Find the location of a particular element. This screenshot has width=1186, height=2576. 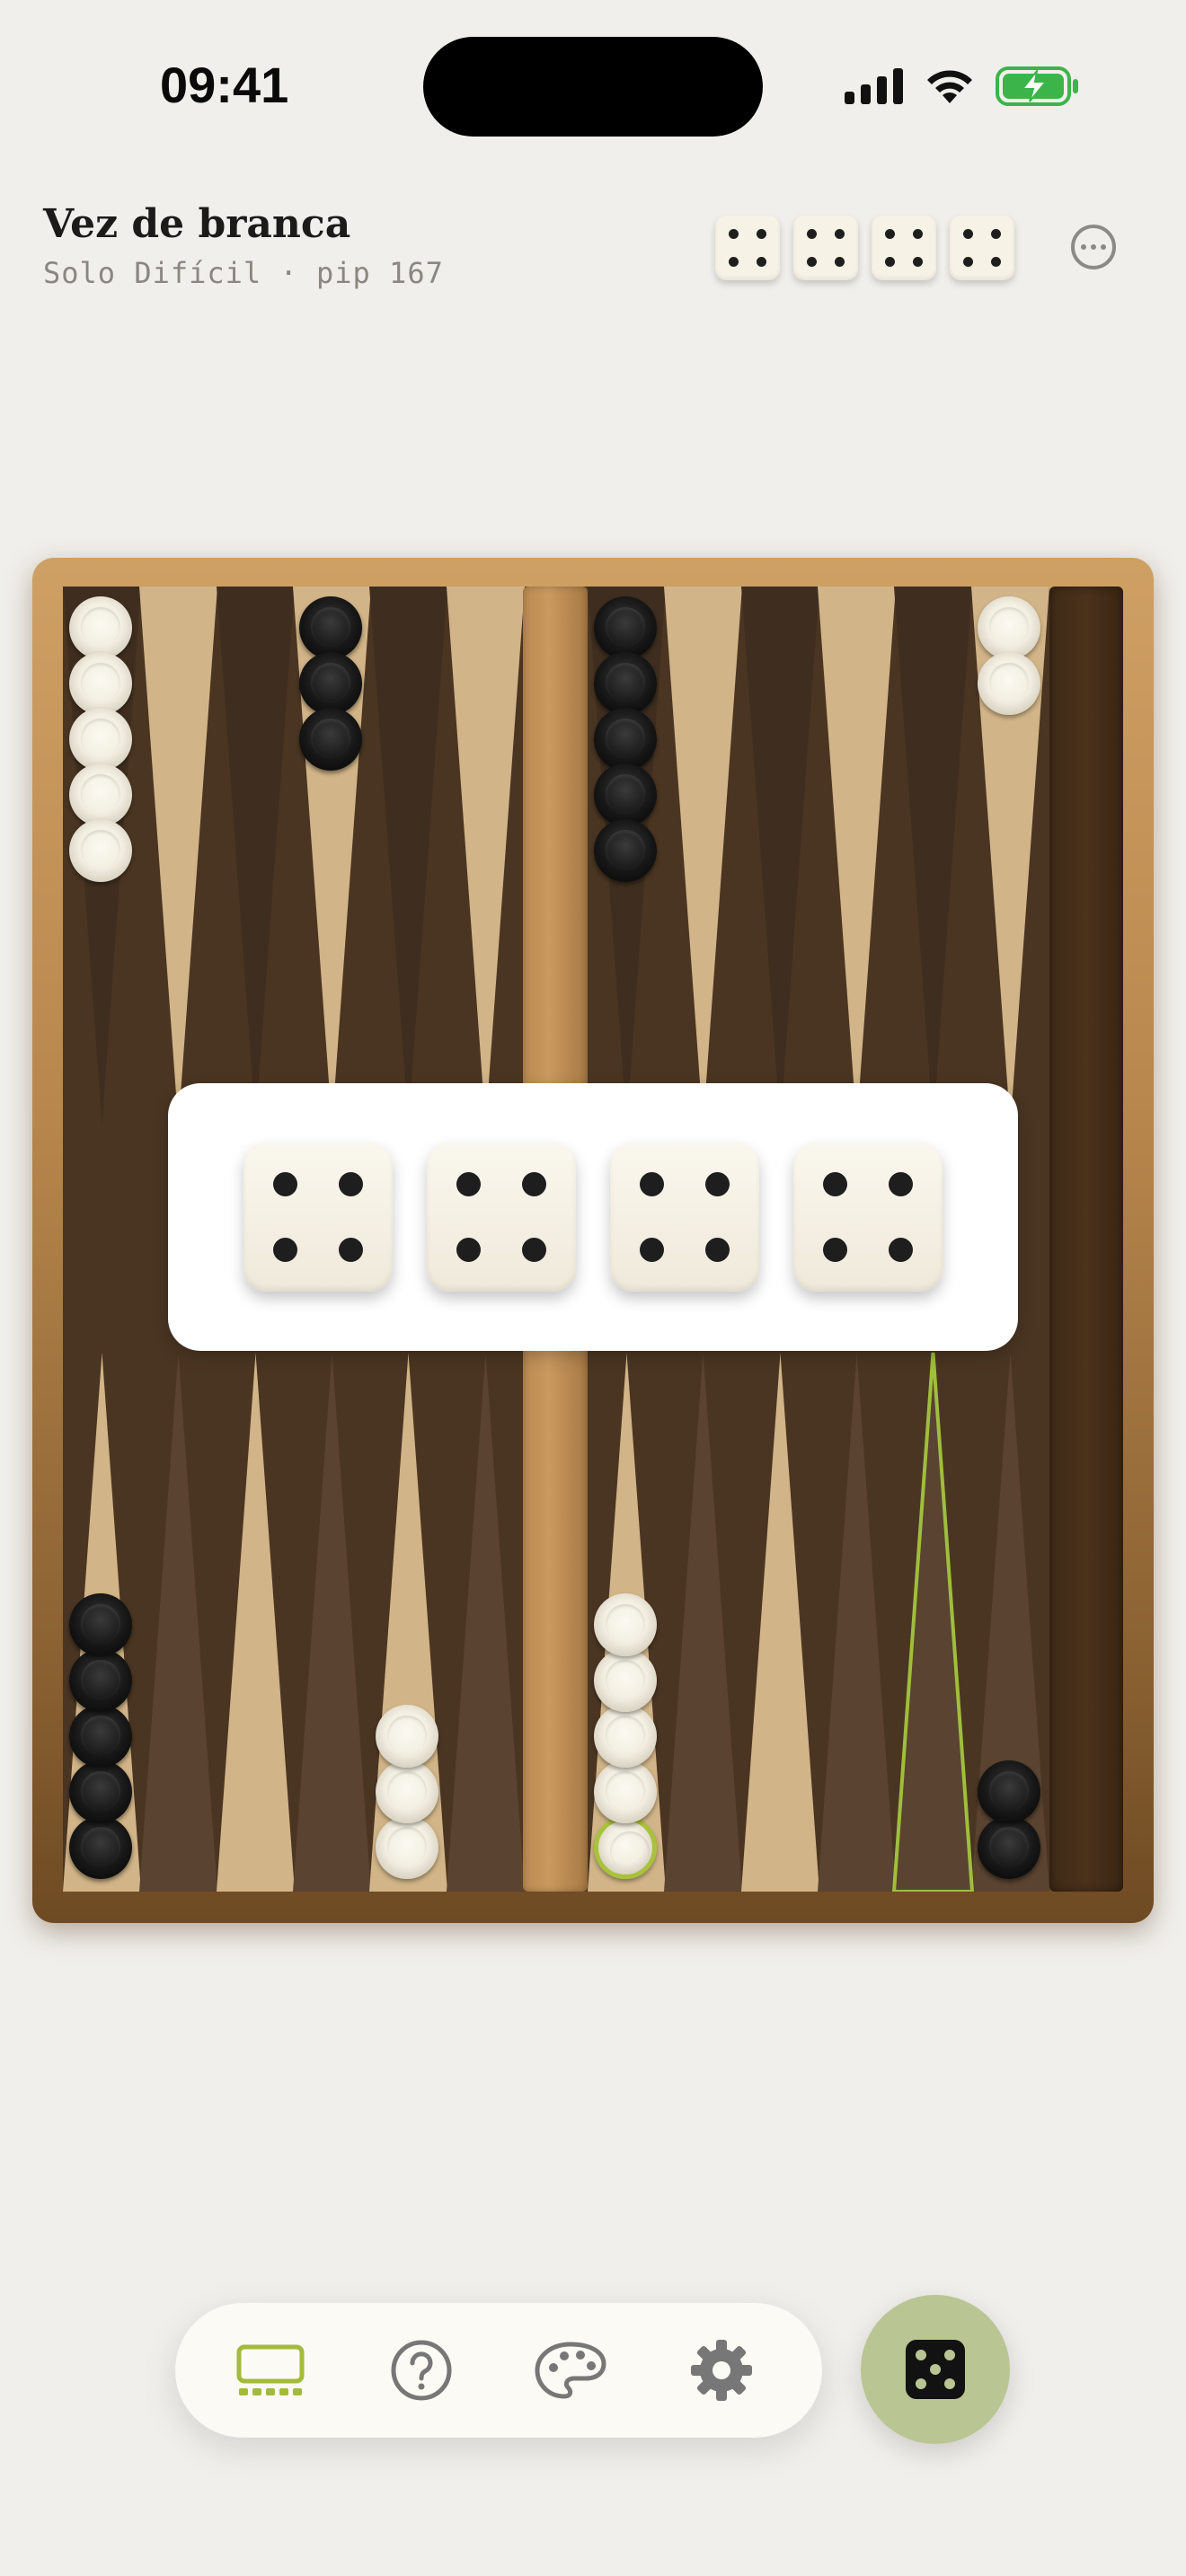

nav-board-button is located at coordinates (270, 2370).